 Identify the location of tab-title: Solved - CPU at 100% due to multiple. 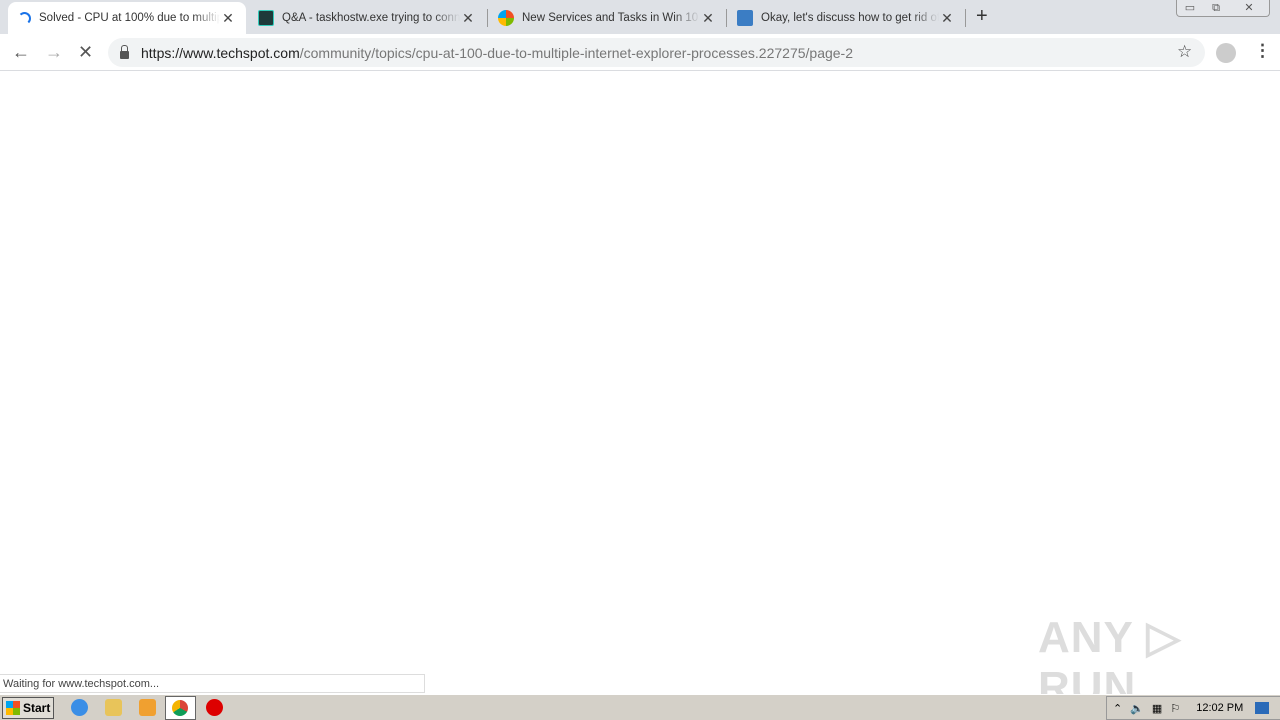
(129, 18).